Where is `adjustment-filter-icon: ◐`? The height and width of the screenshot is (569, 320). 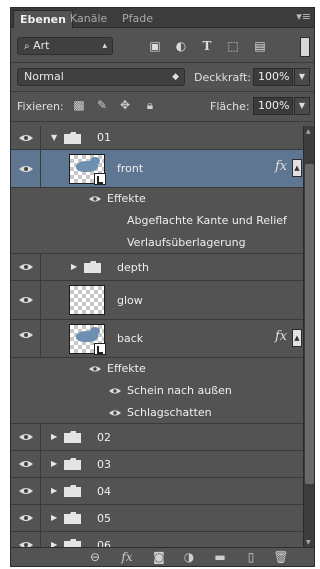
adjustment-filter-icon: ◐ is located at coordinates (181, 46).